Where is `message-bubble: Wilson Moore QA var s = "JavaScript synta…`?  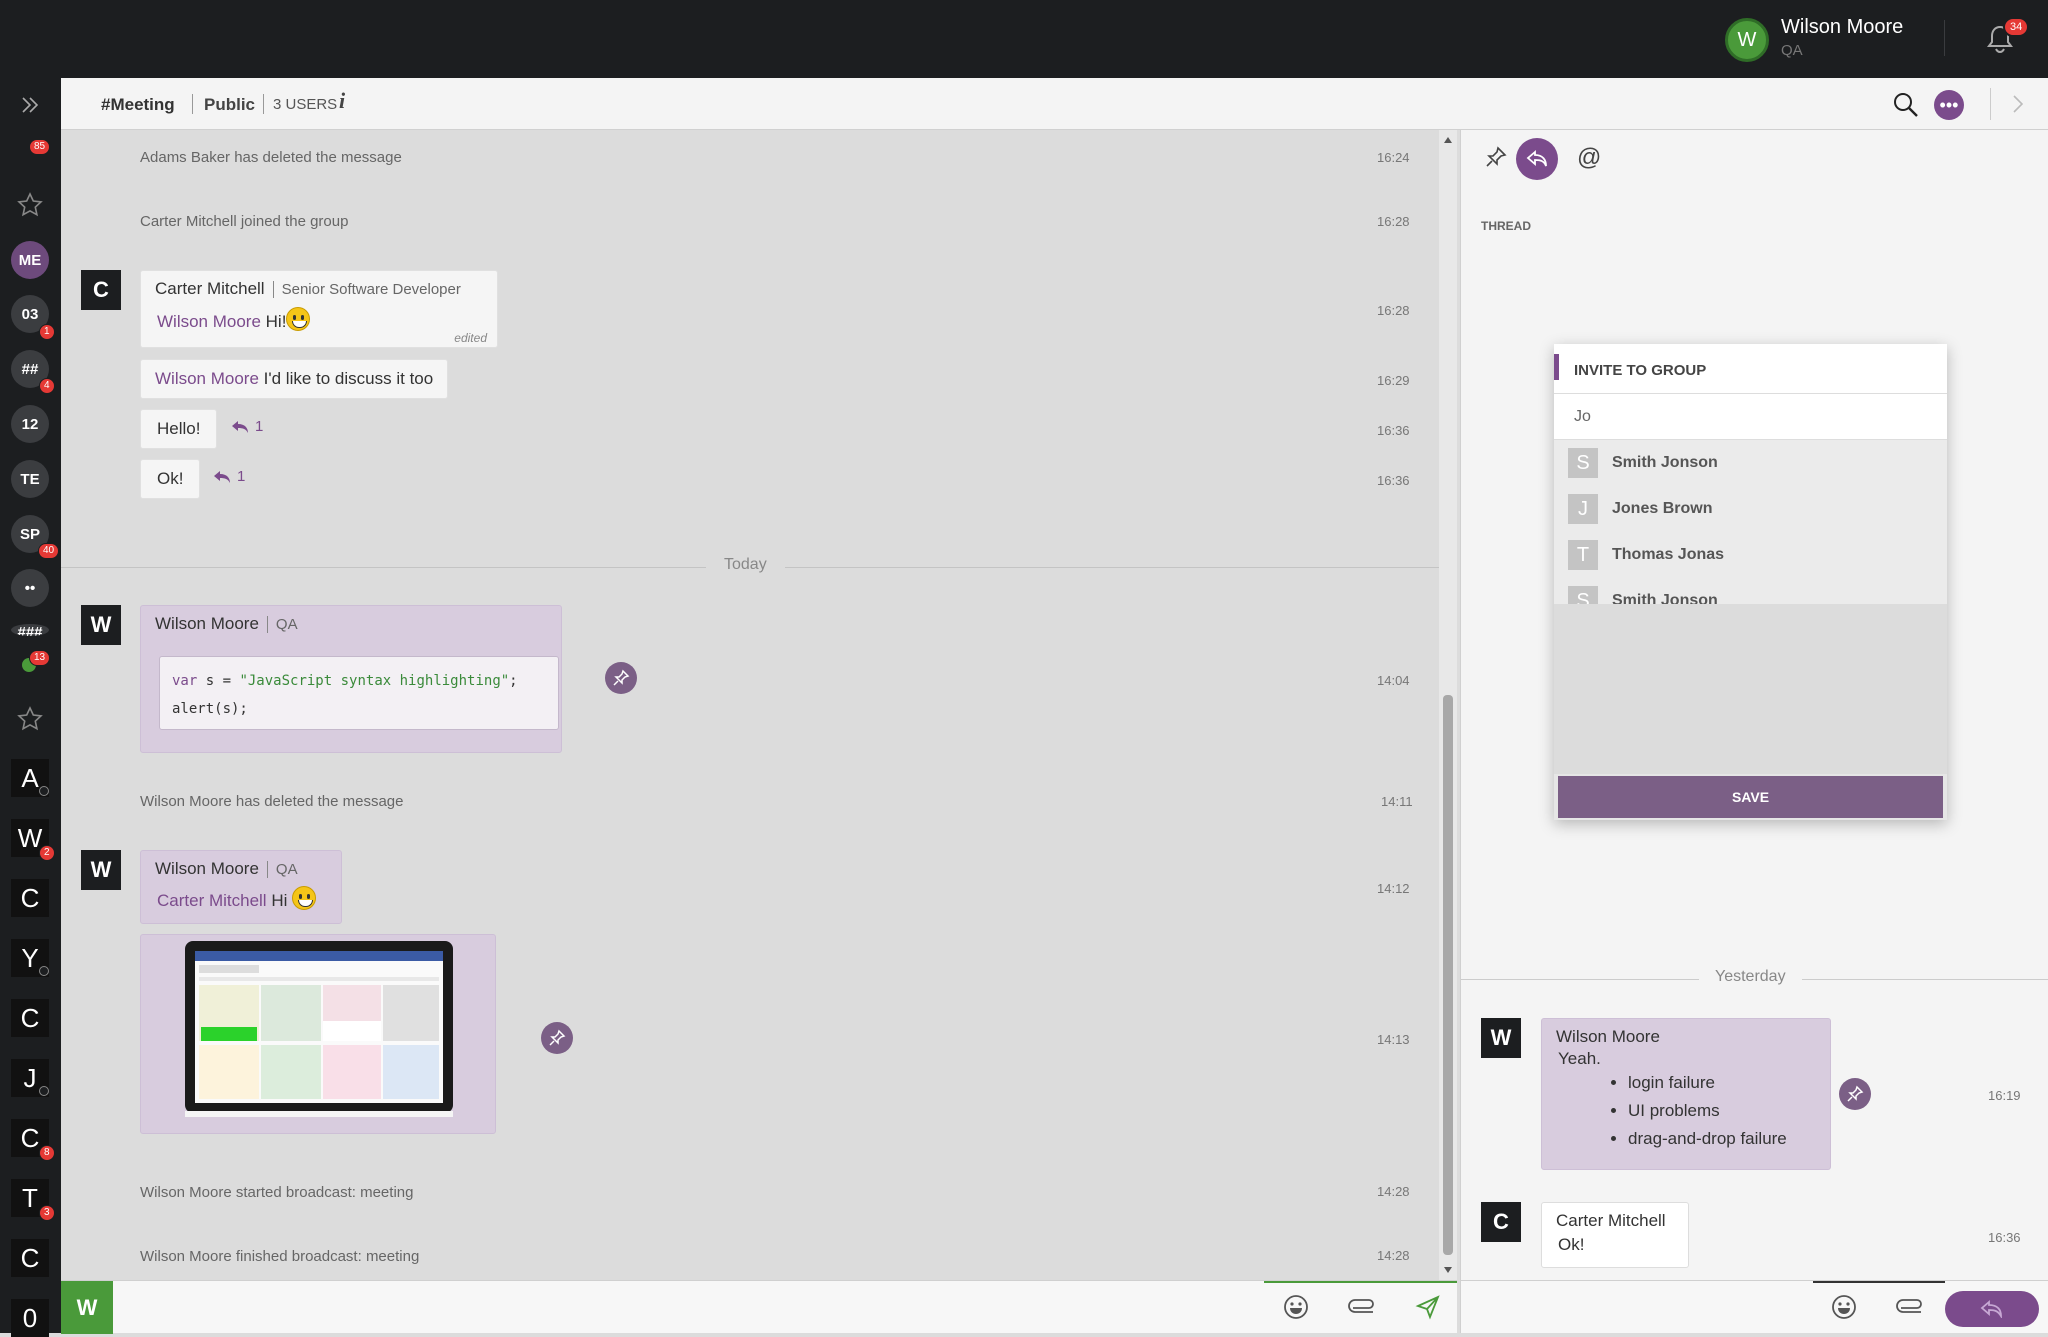
message-bubble: Wilson Moore QA var s = "JavaScript synta… is located at coordinates (351, 679).